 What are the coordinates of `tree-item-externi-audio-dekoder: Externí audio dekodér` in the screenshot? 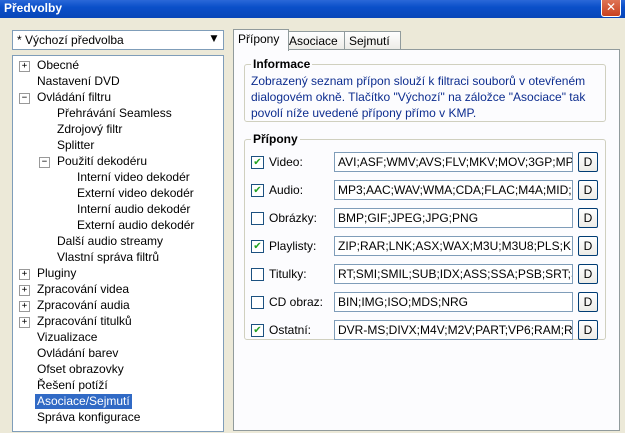 It's located at (135, 225).